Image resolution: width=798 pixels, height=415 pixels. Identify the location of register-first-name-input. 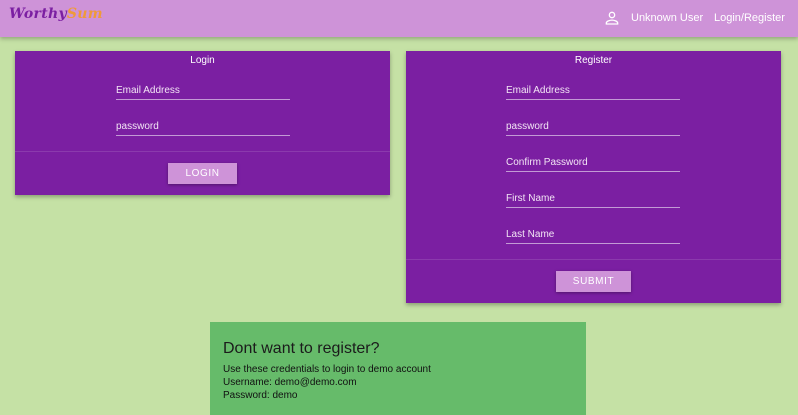
(593, 198).